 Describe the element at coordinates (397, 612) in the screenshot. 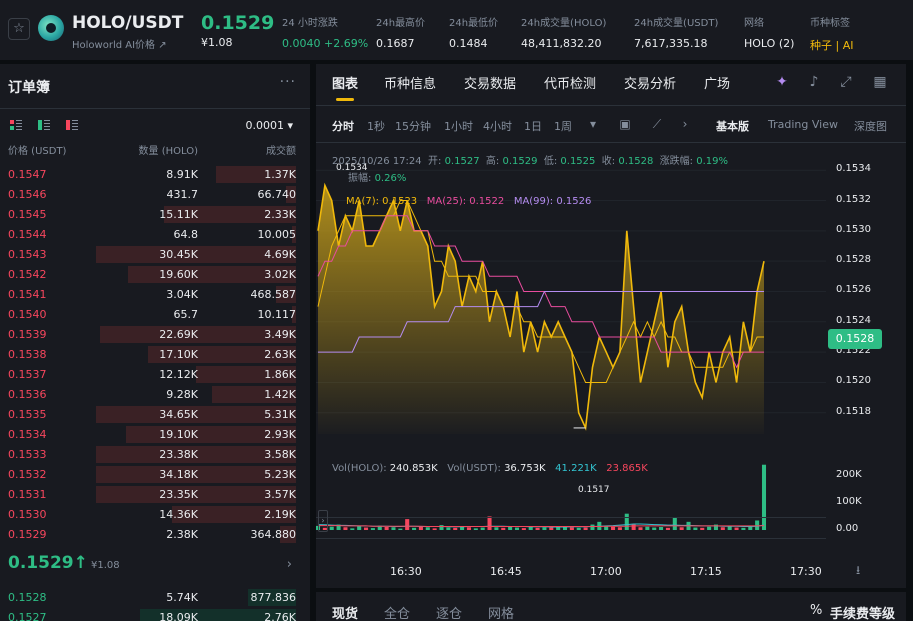

I see `tab-cross: 全仓` at that location.